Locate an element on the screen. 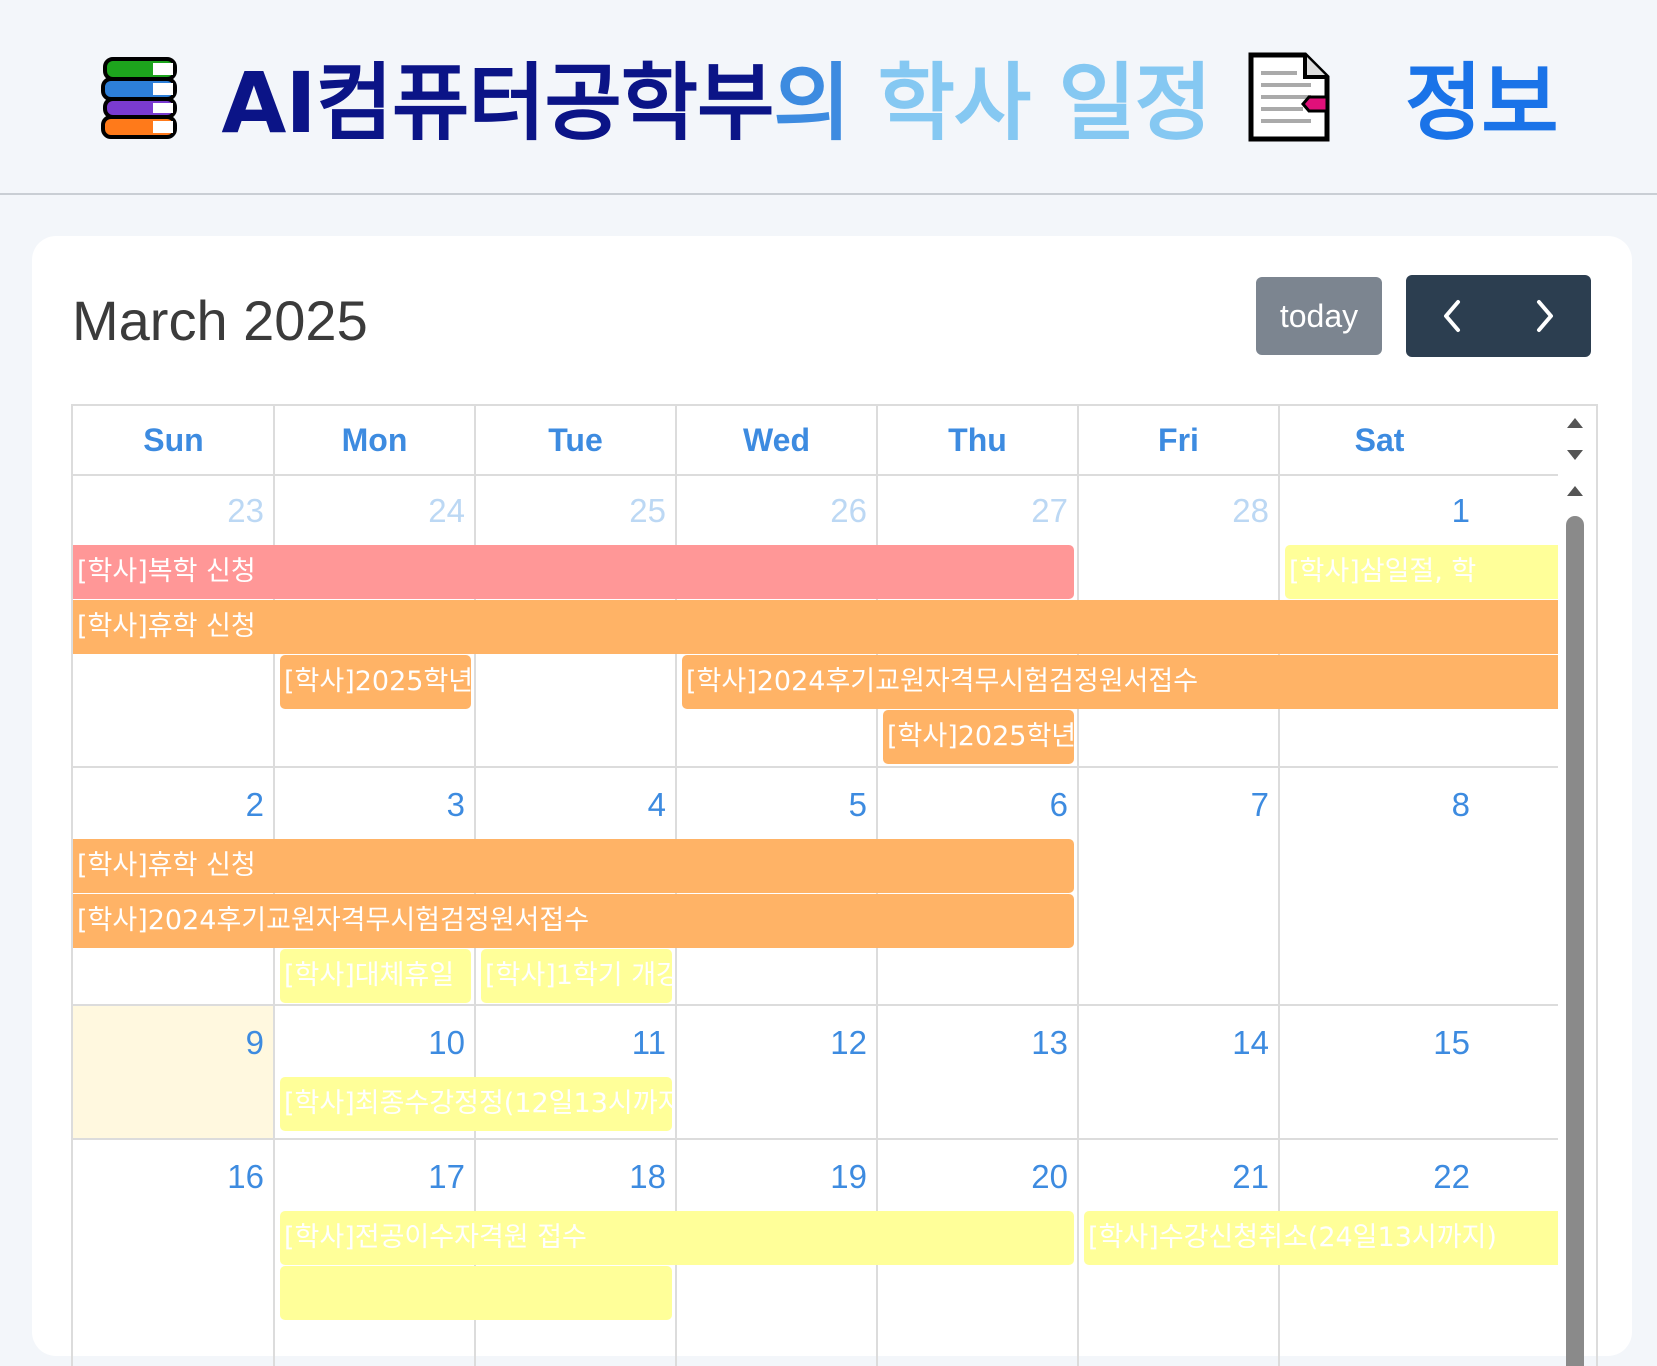 This screenshot has width=1657, height=1366. weekday-header-row: Sun Mon Tue Wed Thu Fri Sat is located at coordinates (815, 441).